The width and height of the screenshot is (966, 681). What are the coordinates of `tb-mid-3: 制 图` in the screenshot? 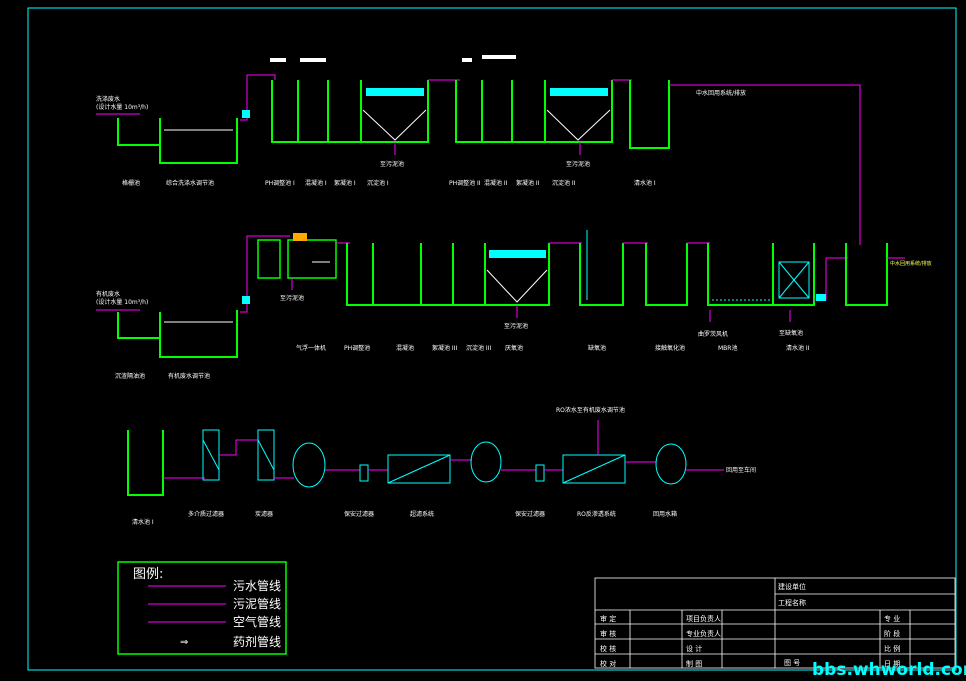 It's located at (694, 663).